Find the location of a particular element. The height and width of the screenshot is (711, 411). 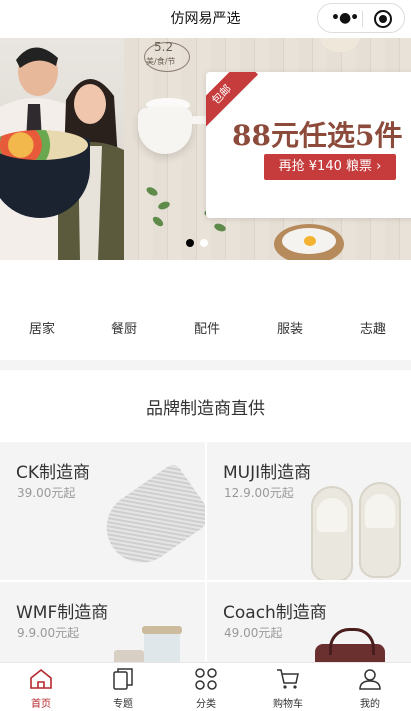

tab-label: 分类 is located at coordinates (206, 704).